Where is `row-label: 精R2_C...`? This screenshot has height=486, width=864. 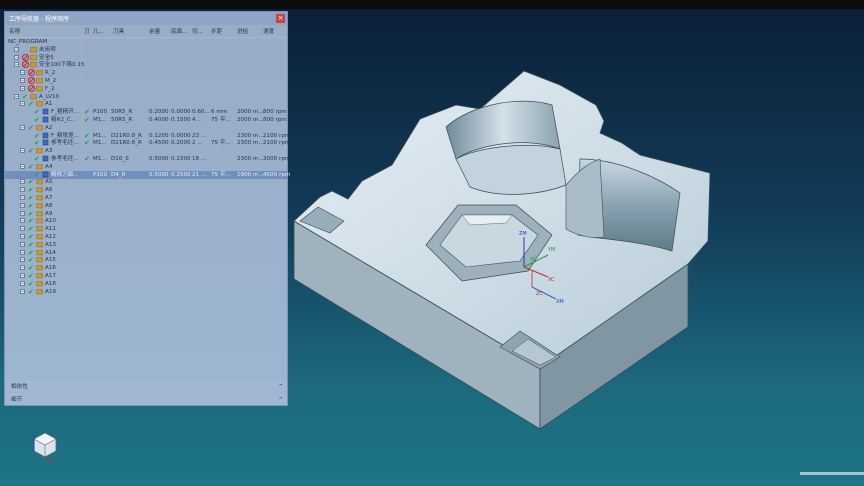
row-label: 精R2_C... is located at coordinates (64, 120).